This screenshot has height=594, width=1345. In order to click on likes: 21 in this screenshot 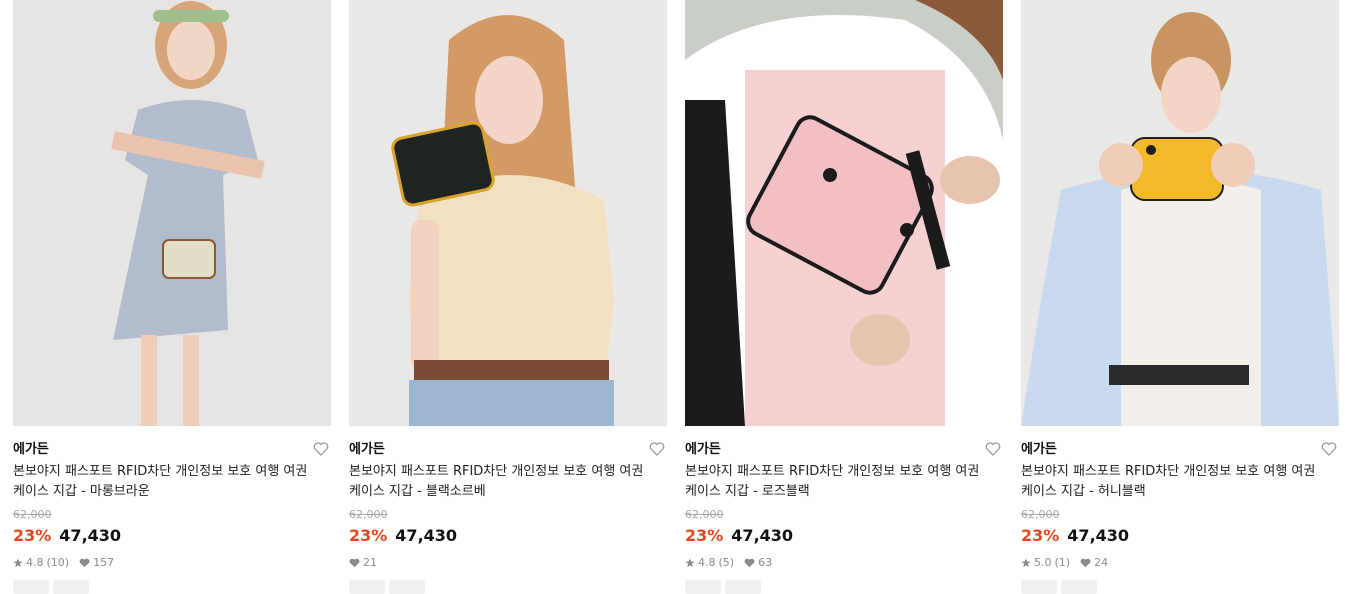, I will do `click(363, 563)`.